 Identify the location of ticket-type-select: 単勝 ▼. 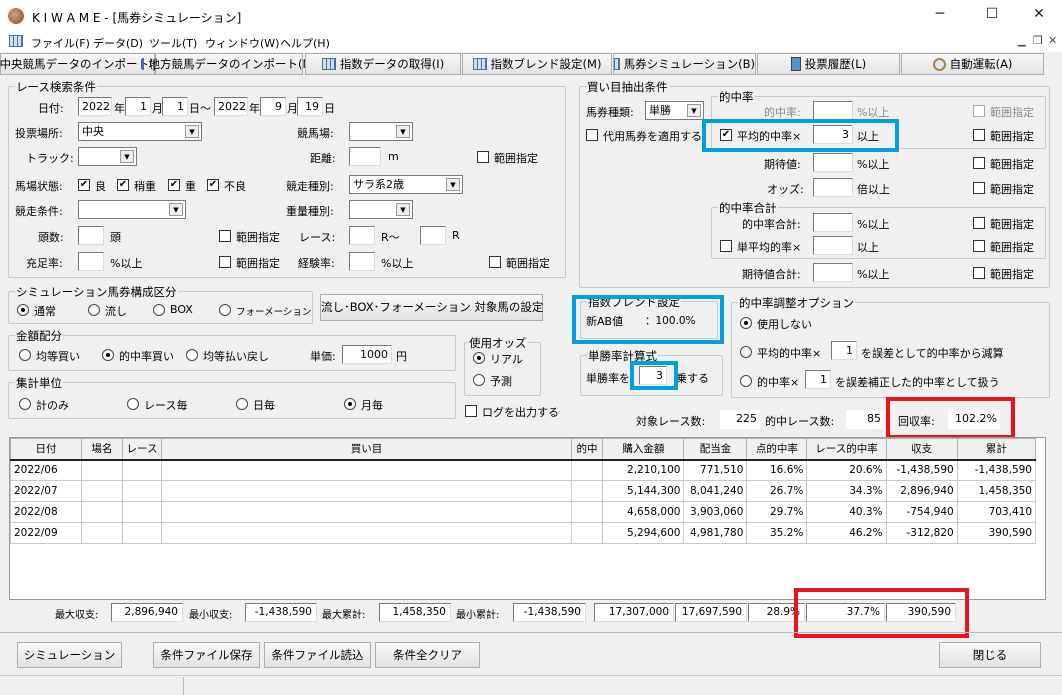
(674, 110).